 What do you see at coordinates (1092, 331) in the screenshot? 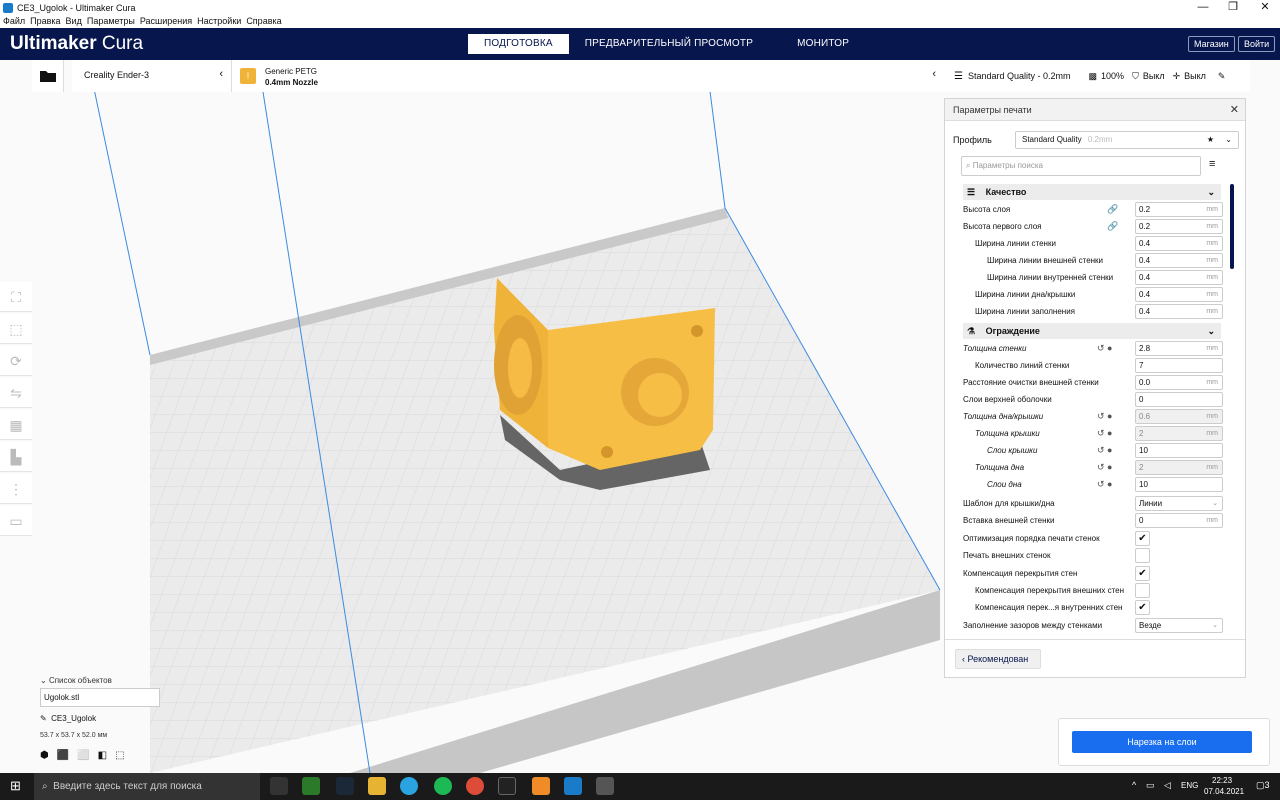
I see `category-walls: ⚗ Ограждение ⌄` at bounding box center [1092, 331].